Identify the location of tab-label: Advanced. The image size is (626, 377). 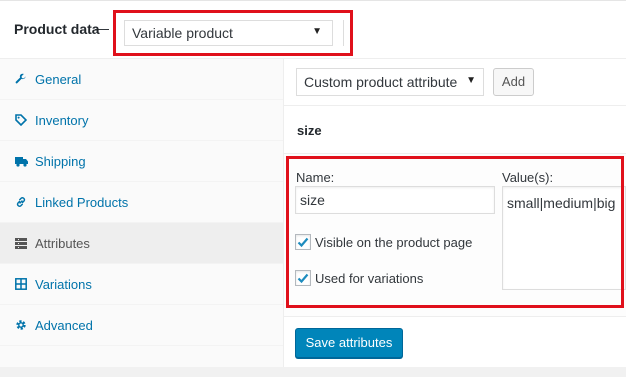
(64, 325).